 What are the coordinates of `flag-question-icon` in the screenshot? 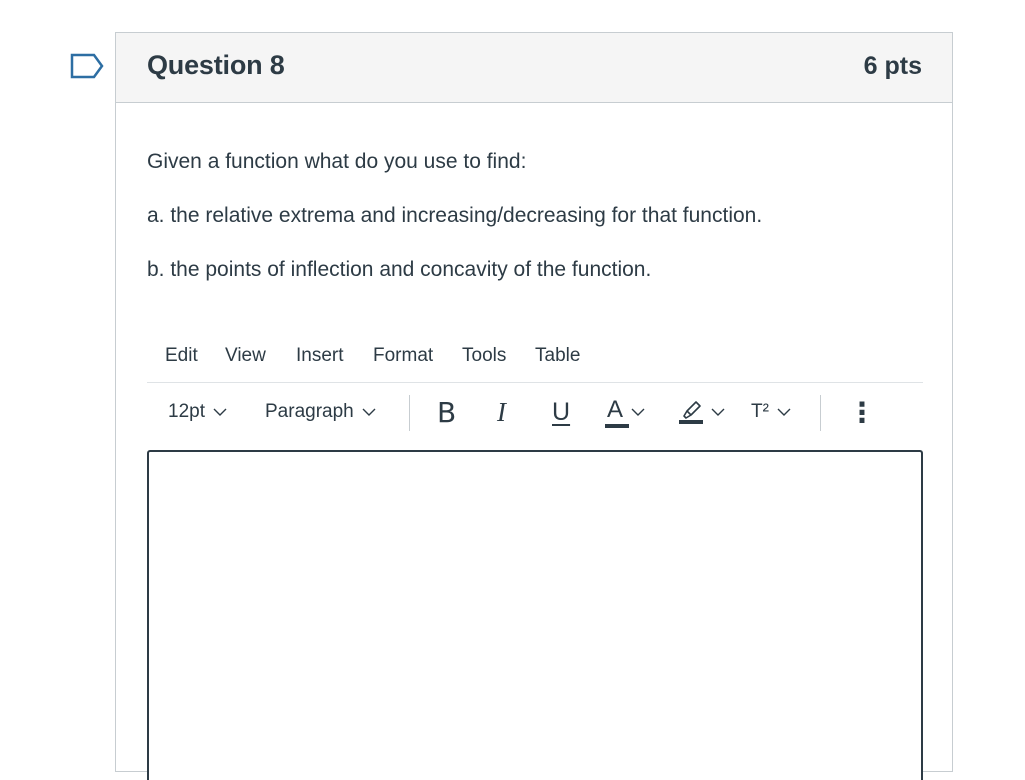 It's located at (87, 66).